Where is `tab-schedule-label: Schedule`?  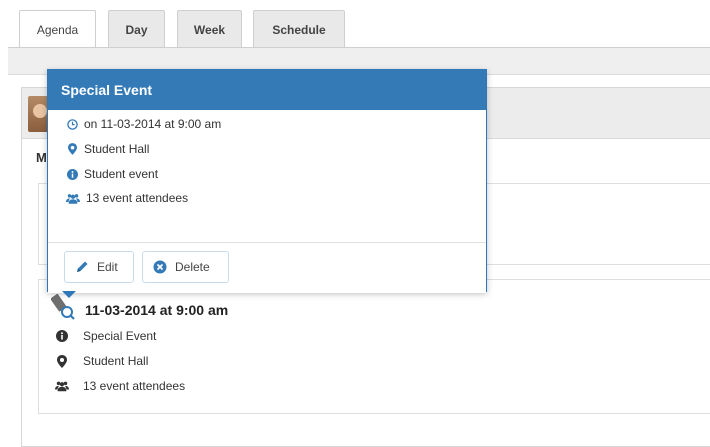
tab-schedule-label: Schedule is located at coordinates (299, 29).